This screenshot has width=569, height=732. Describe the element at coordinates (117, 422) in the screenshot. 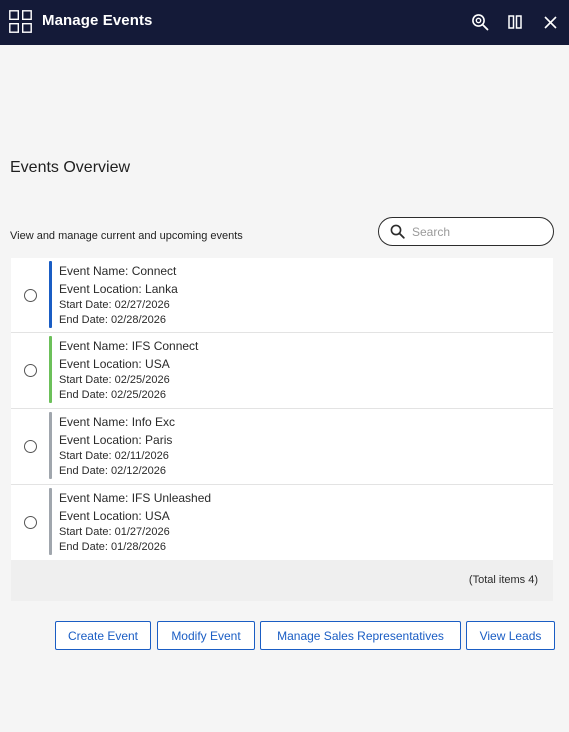

I see `event-name: Event Name: Info Exc` at that location.